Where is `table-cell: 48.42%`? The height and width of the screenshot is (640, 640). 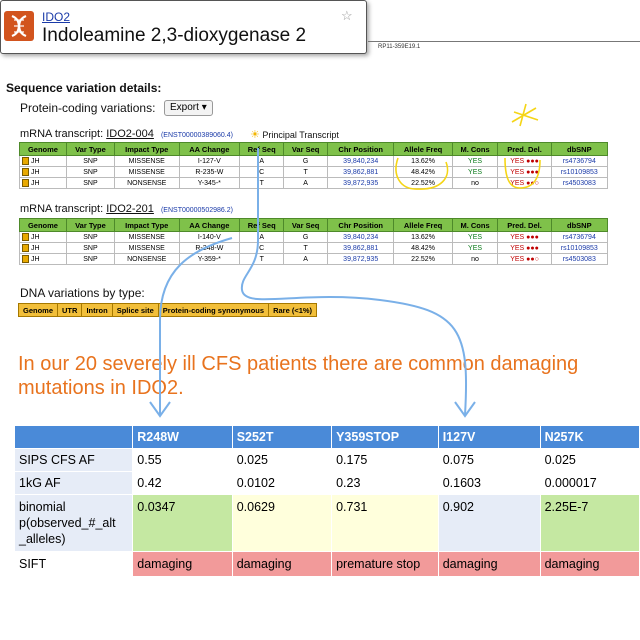 table-cell: 48.42% is located at coordinates (423, 248).